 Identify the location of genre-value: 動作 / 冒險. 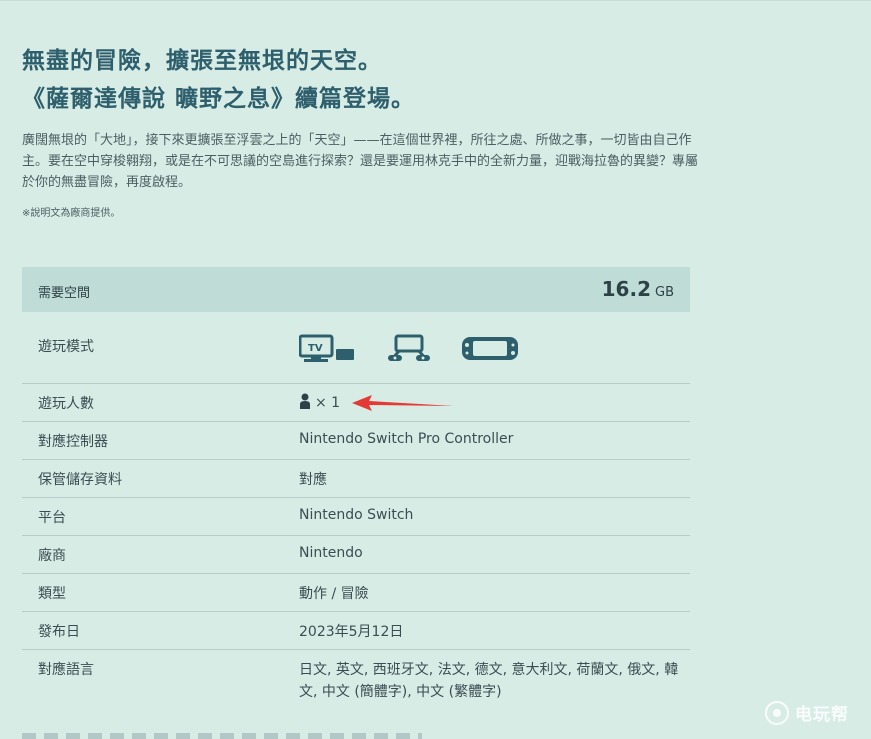
(334, 594).